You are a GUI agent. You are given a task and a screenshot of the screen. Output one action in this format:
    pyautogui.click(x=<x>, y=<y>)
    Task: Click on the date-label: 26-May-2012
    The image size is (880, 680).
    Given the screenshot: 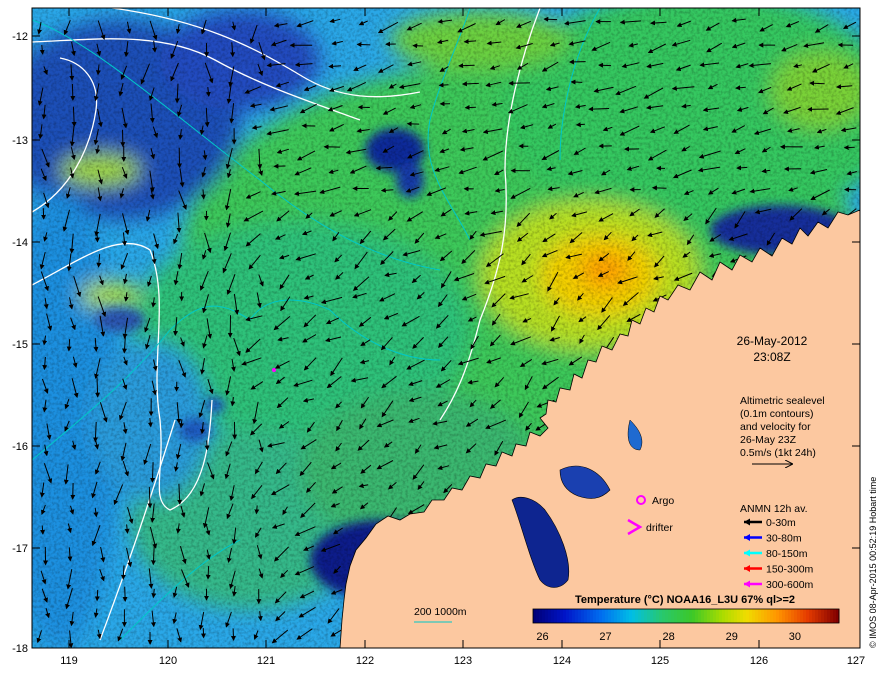 What is the action you would take?
    pyautogui.click(x=772, y=341)
    